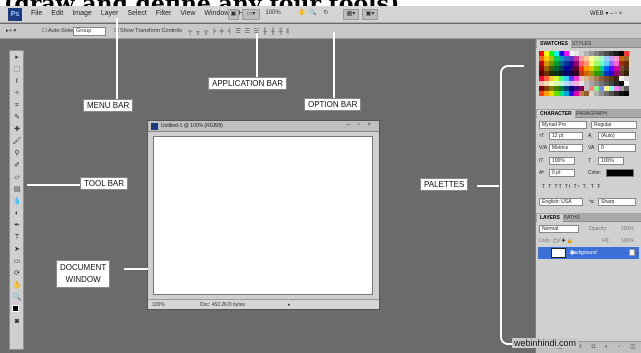 The width and height of the screenshot is (641, 353). What do you see at coordinates (17, 82) in the screenshot?
I see `lasso-tool-icon: ℓ` at bounding box center [17, 82].